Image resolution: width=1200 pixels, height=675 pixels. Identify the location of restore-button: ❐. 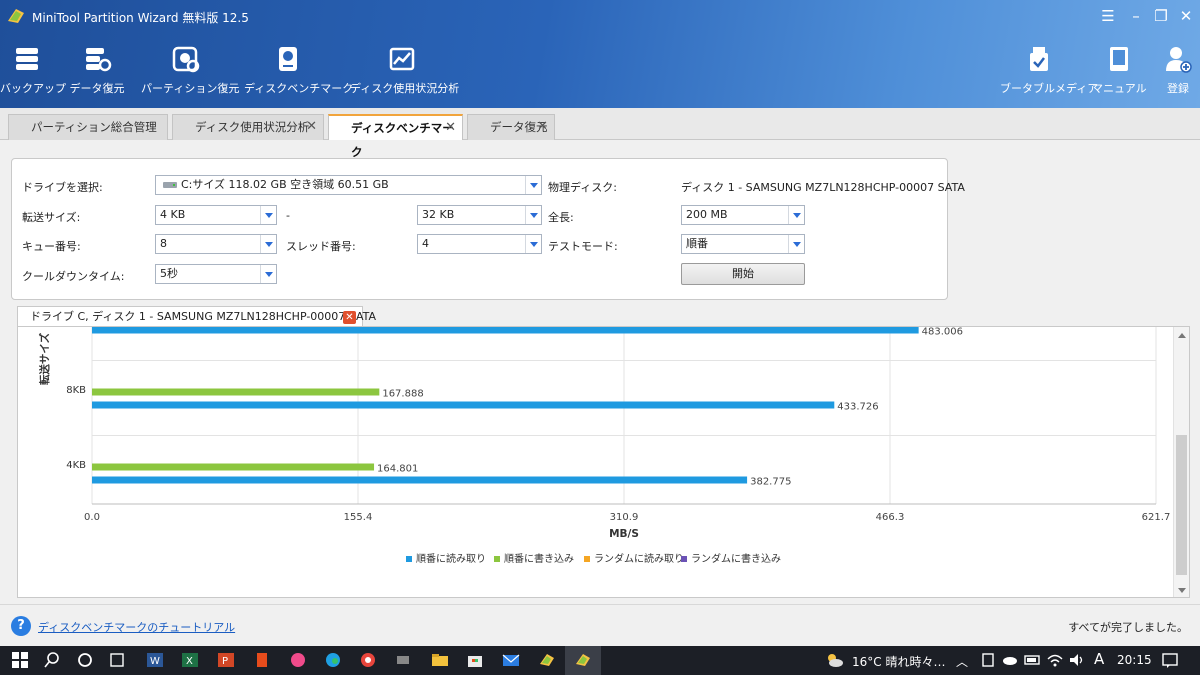
(1161, 16).